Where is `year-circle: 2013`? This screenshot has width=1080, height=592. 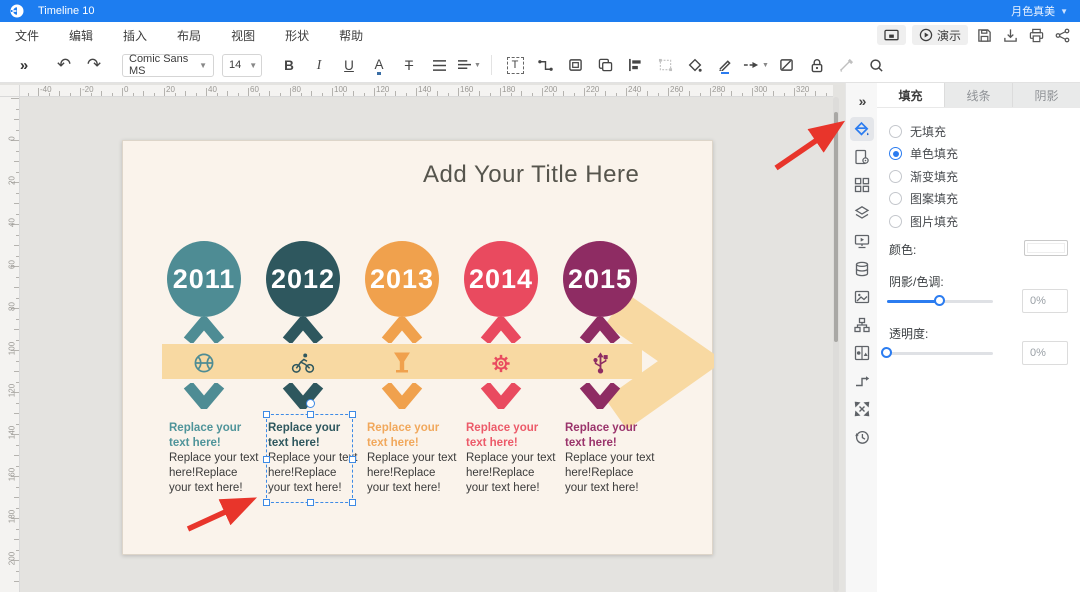
year-circle: 2013 is located at coordinates (402, 279).